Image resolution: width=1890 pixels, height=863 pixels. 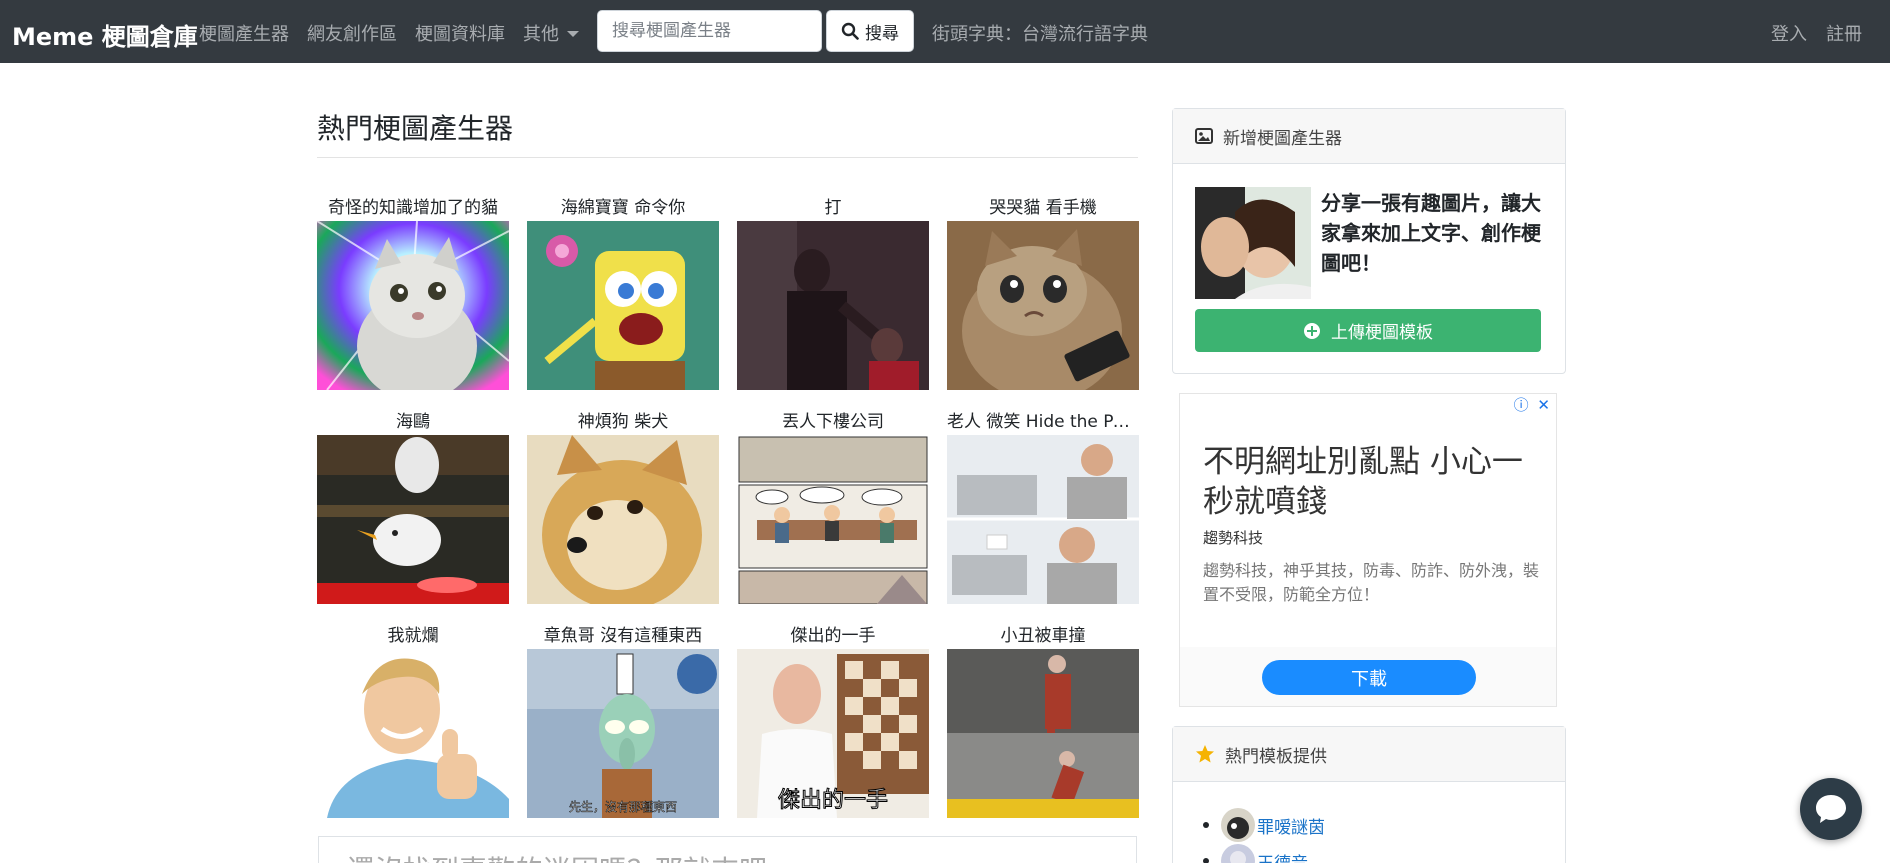 I want to click on contributors-card: 熱門模板提供 罪嗳謎茵 王德音, so click(x=1369, y=794).